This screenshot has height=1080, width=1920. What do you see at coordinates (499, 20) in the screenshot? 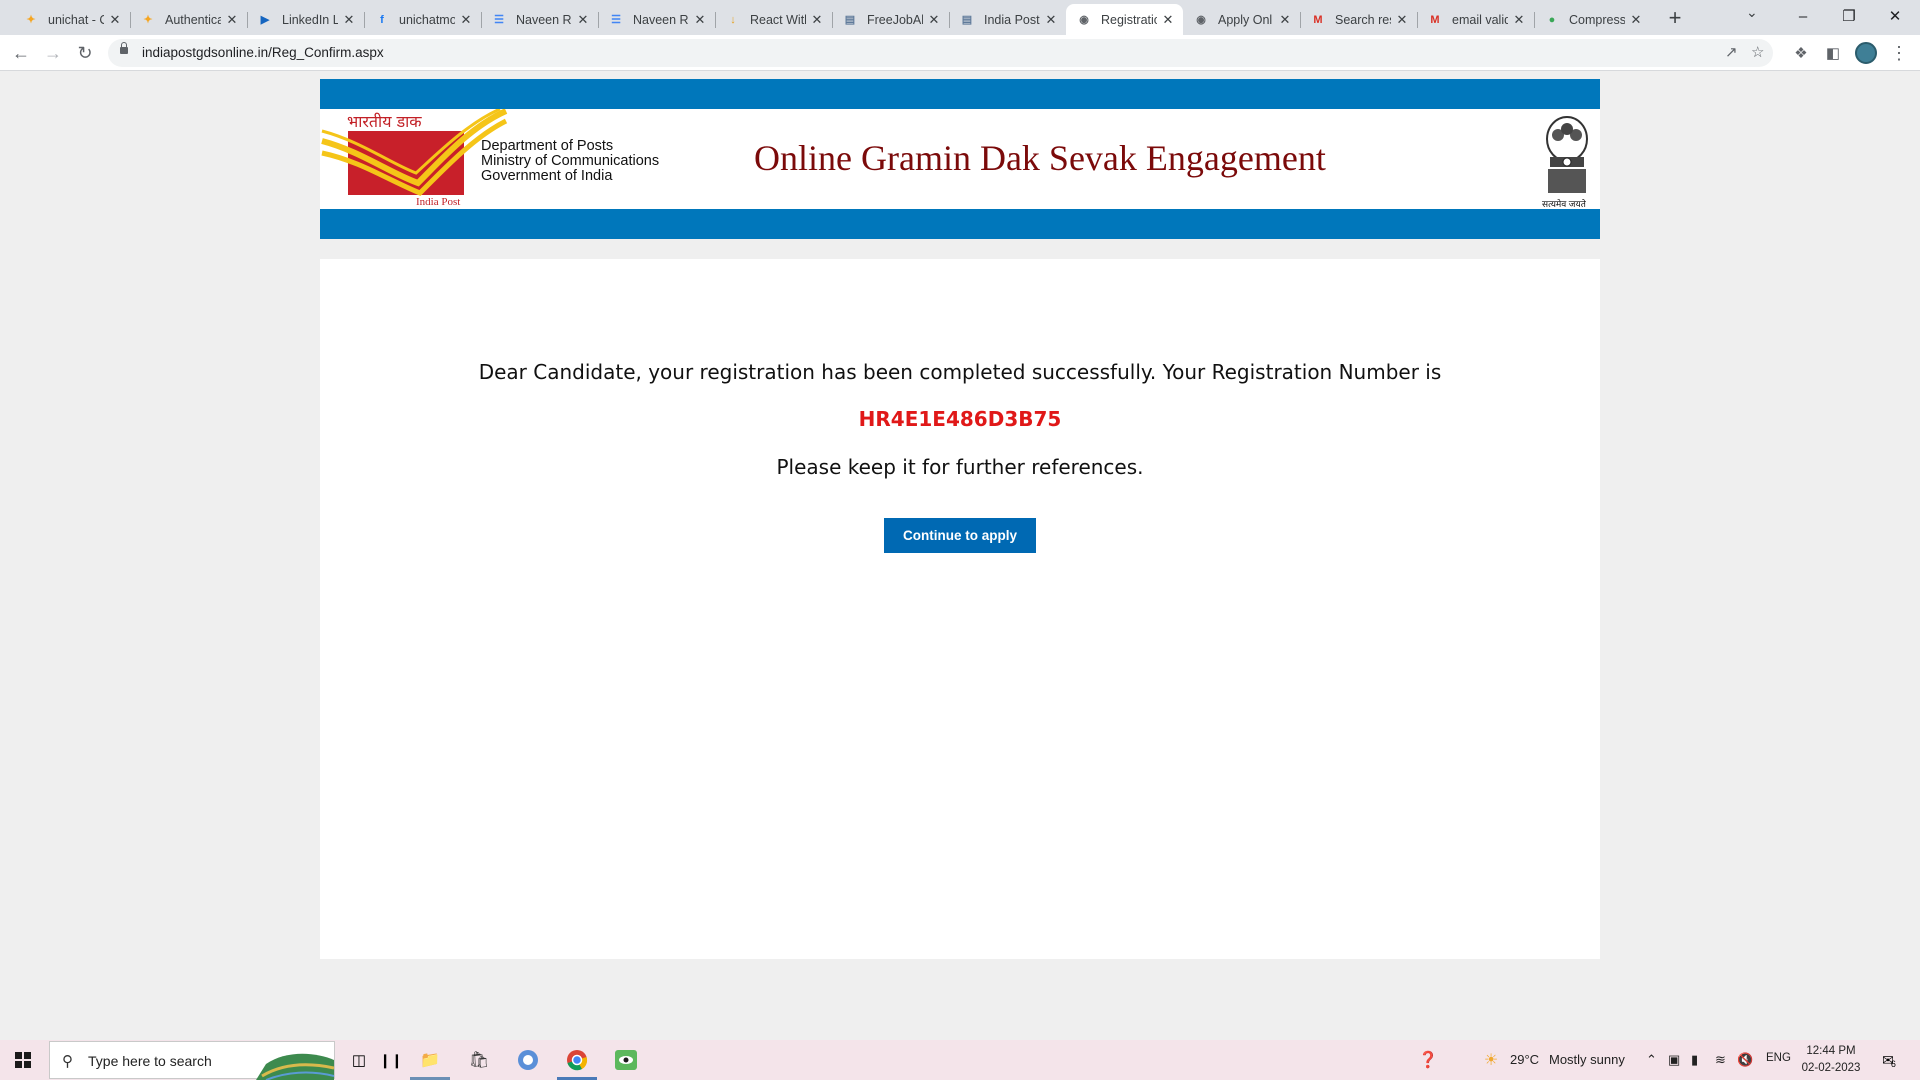
I see `docs-icon: ☰` at bounding box center [499, 20].